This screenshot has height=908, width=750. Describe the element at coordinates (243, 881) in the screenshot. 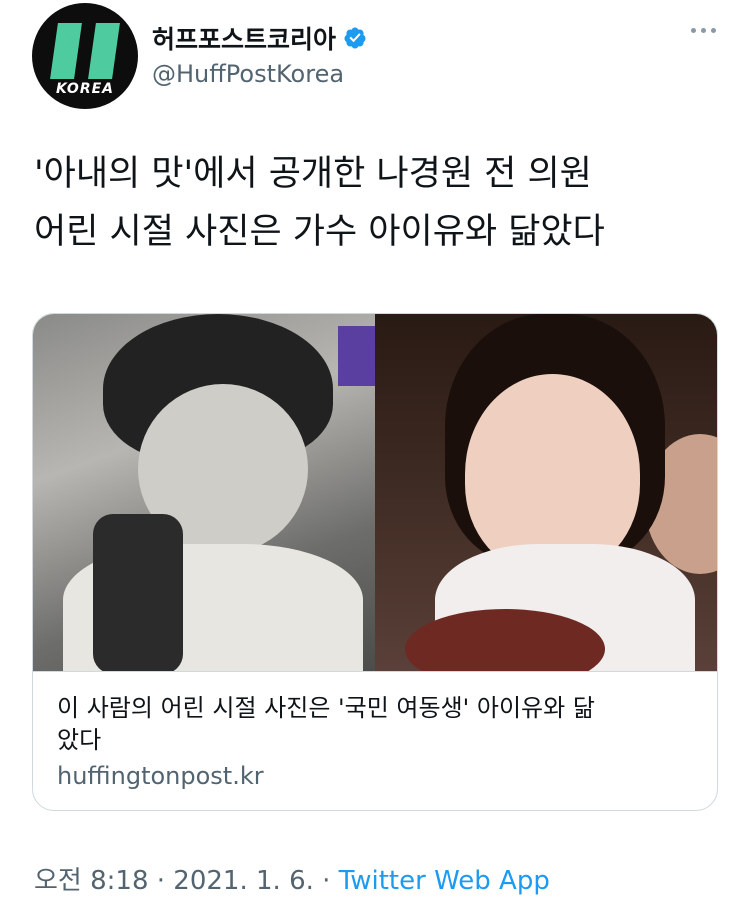

I see `tweet-date: 2021. 1. 6.` at that location.